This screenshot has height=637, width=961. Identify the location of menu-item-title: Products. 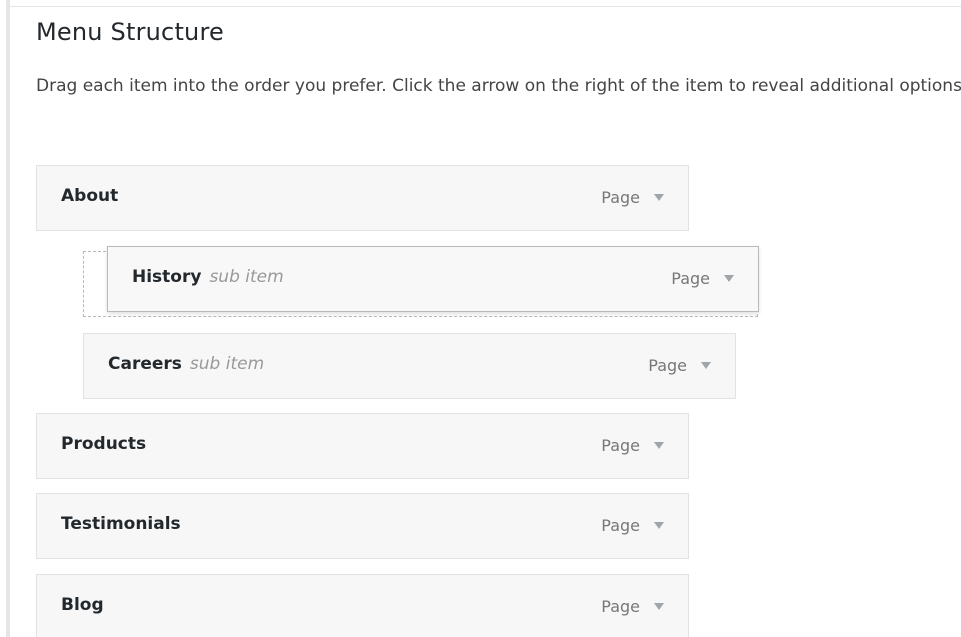
(103, 444).